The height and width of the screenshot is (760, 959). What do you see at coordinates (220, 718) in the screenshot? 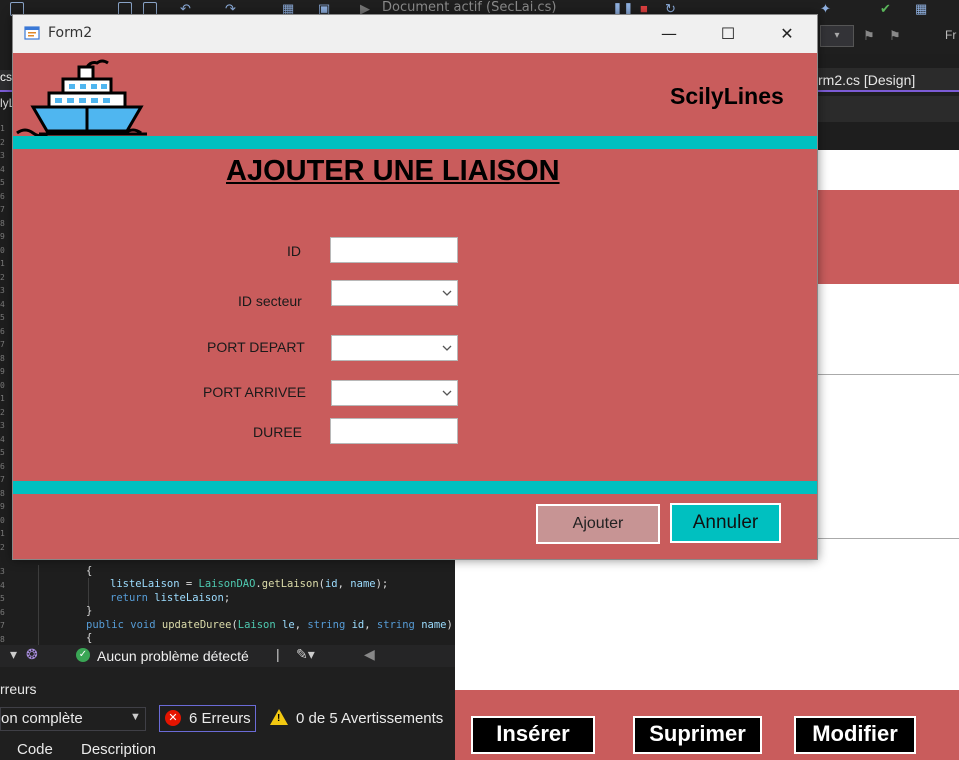
I see `errors-count-label: 6 Erreurs` at bounding box center [220, 718].